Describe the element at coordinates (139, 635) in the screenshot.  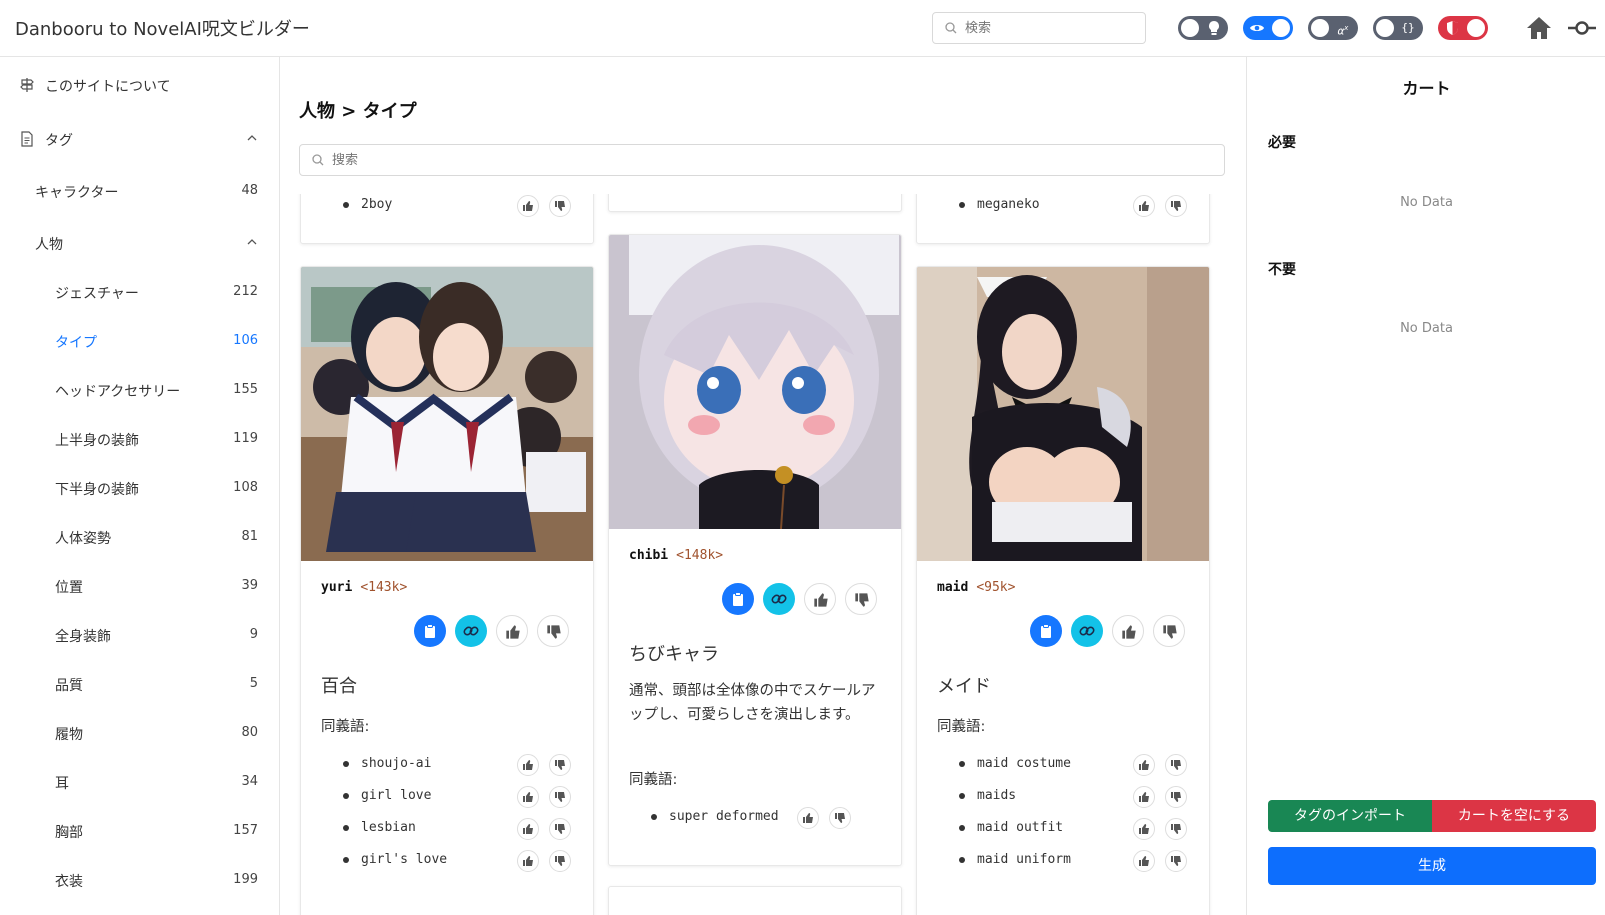
I see `sidebar-item-7: 全身装飾 9` at that location.